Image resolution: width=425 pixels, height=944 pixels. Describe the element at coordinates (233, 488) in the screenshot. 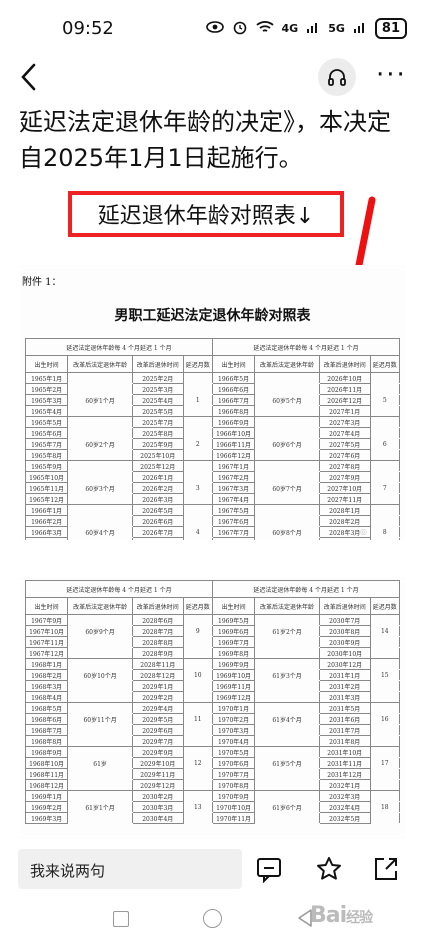

I see `table-cell: 1967年3月` at that location.